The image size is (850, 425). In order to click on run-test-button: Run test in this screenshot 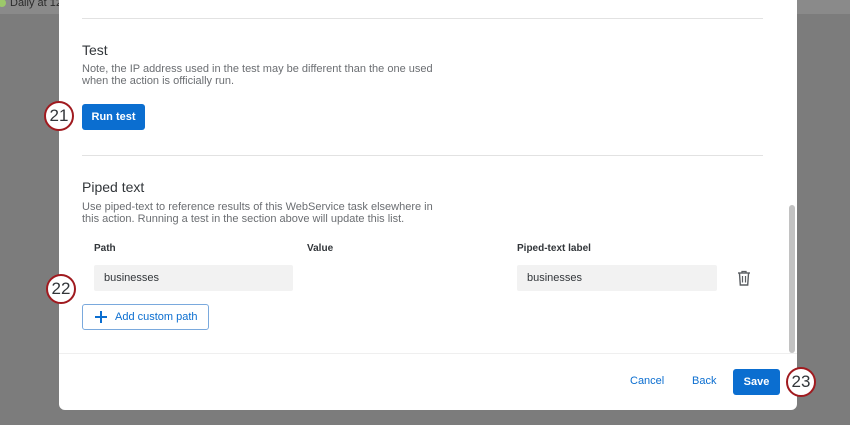, I will do `click(113, 117)`.